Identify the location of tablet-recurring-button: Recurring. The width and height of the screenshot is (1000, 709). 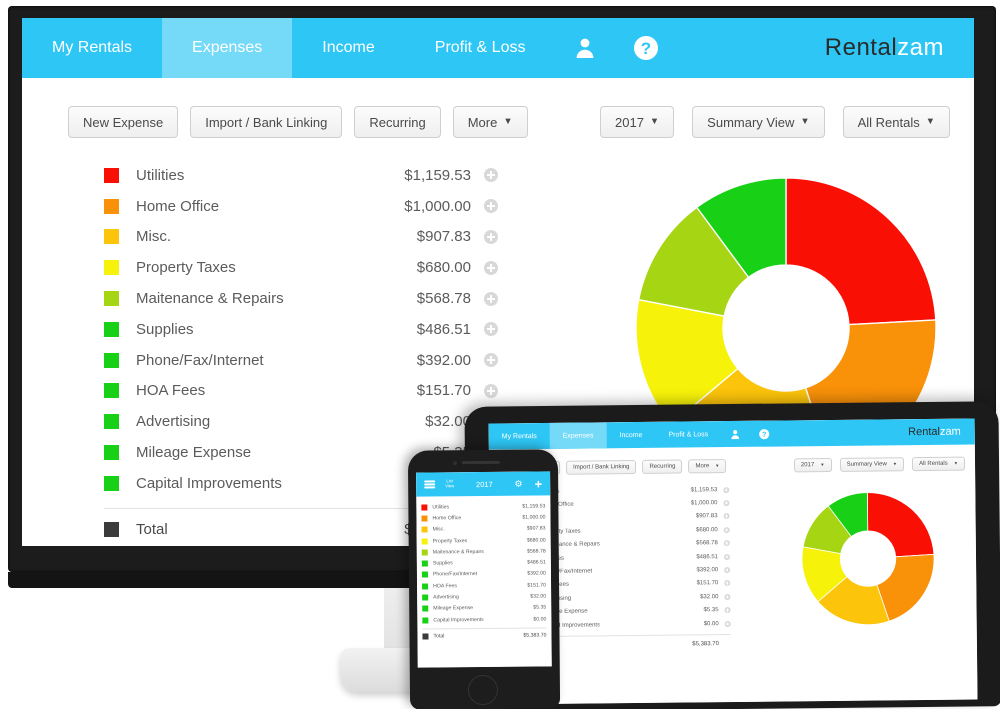
(662, 466).